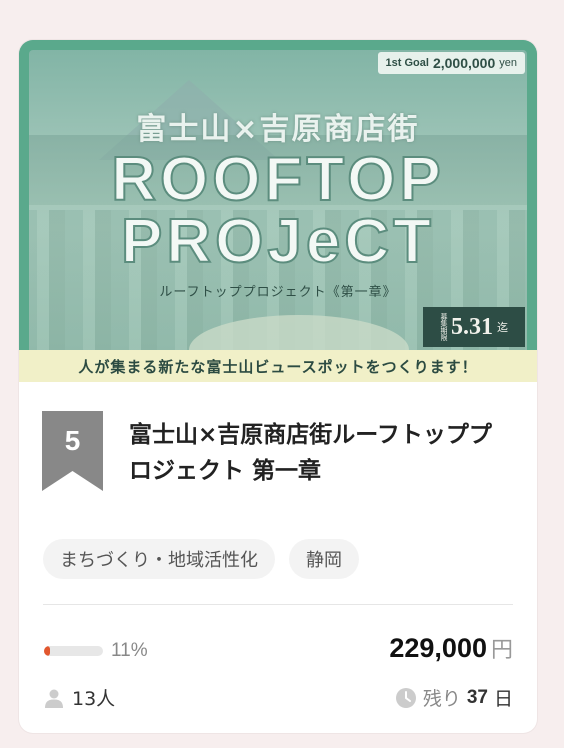  What do you see at coordinates (502, 327) in the screenshot?
I see `deadline-suffix: 迄` at bounding box center [502, 327].